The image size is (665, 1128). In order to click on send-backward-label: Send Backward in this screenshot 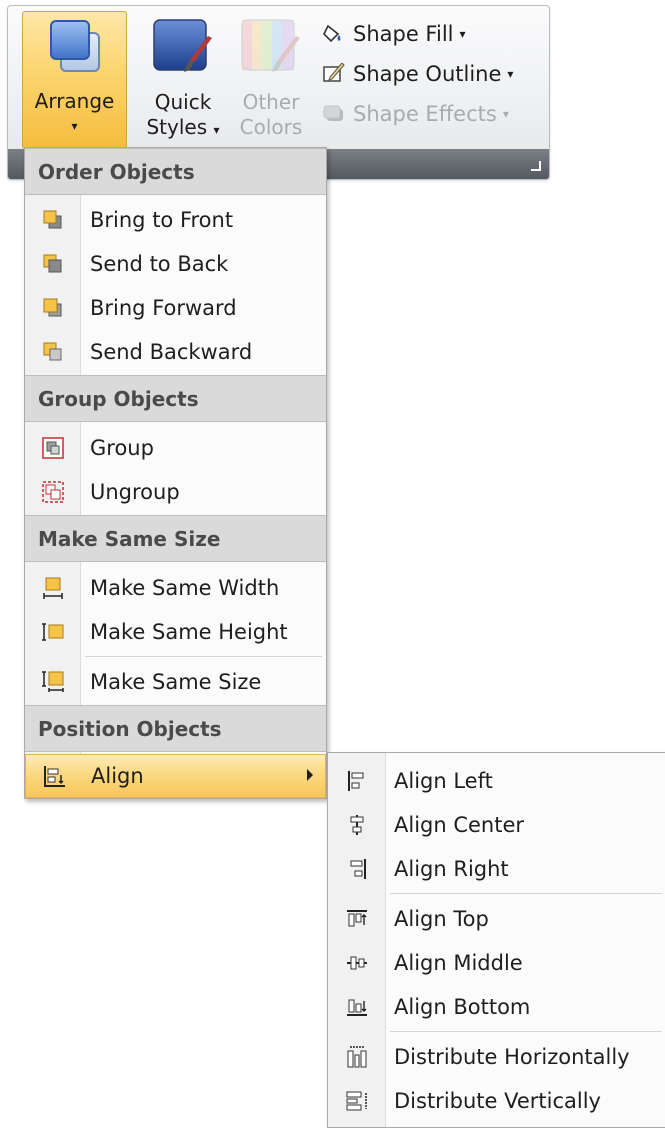, I will do `click(171, 352)`.